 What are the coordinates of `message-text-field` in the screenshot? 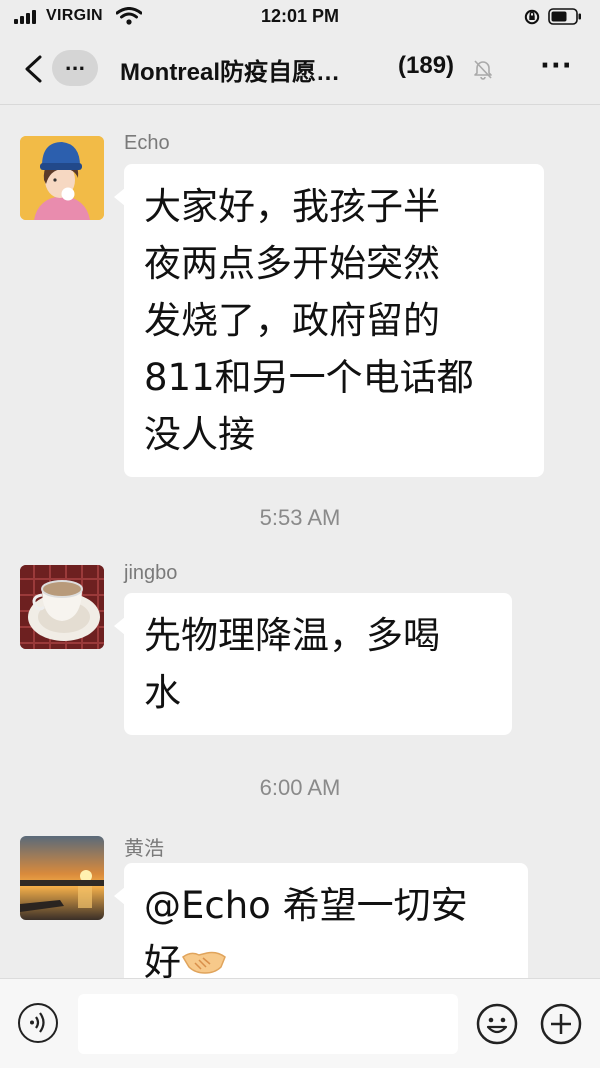 It's located at (268, 1024).